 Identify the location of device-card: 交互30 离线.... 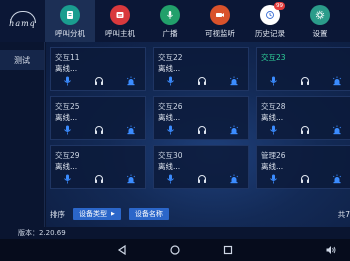
(201, 167).